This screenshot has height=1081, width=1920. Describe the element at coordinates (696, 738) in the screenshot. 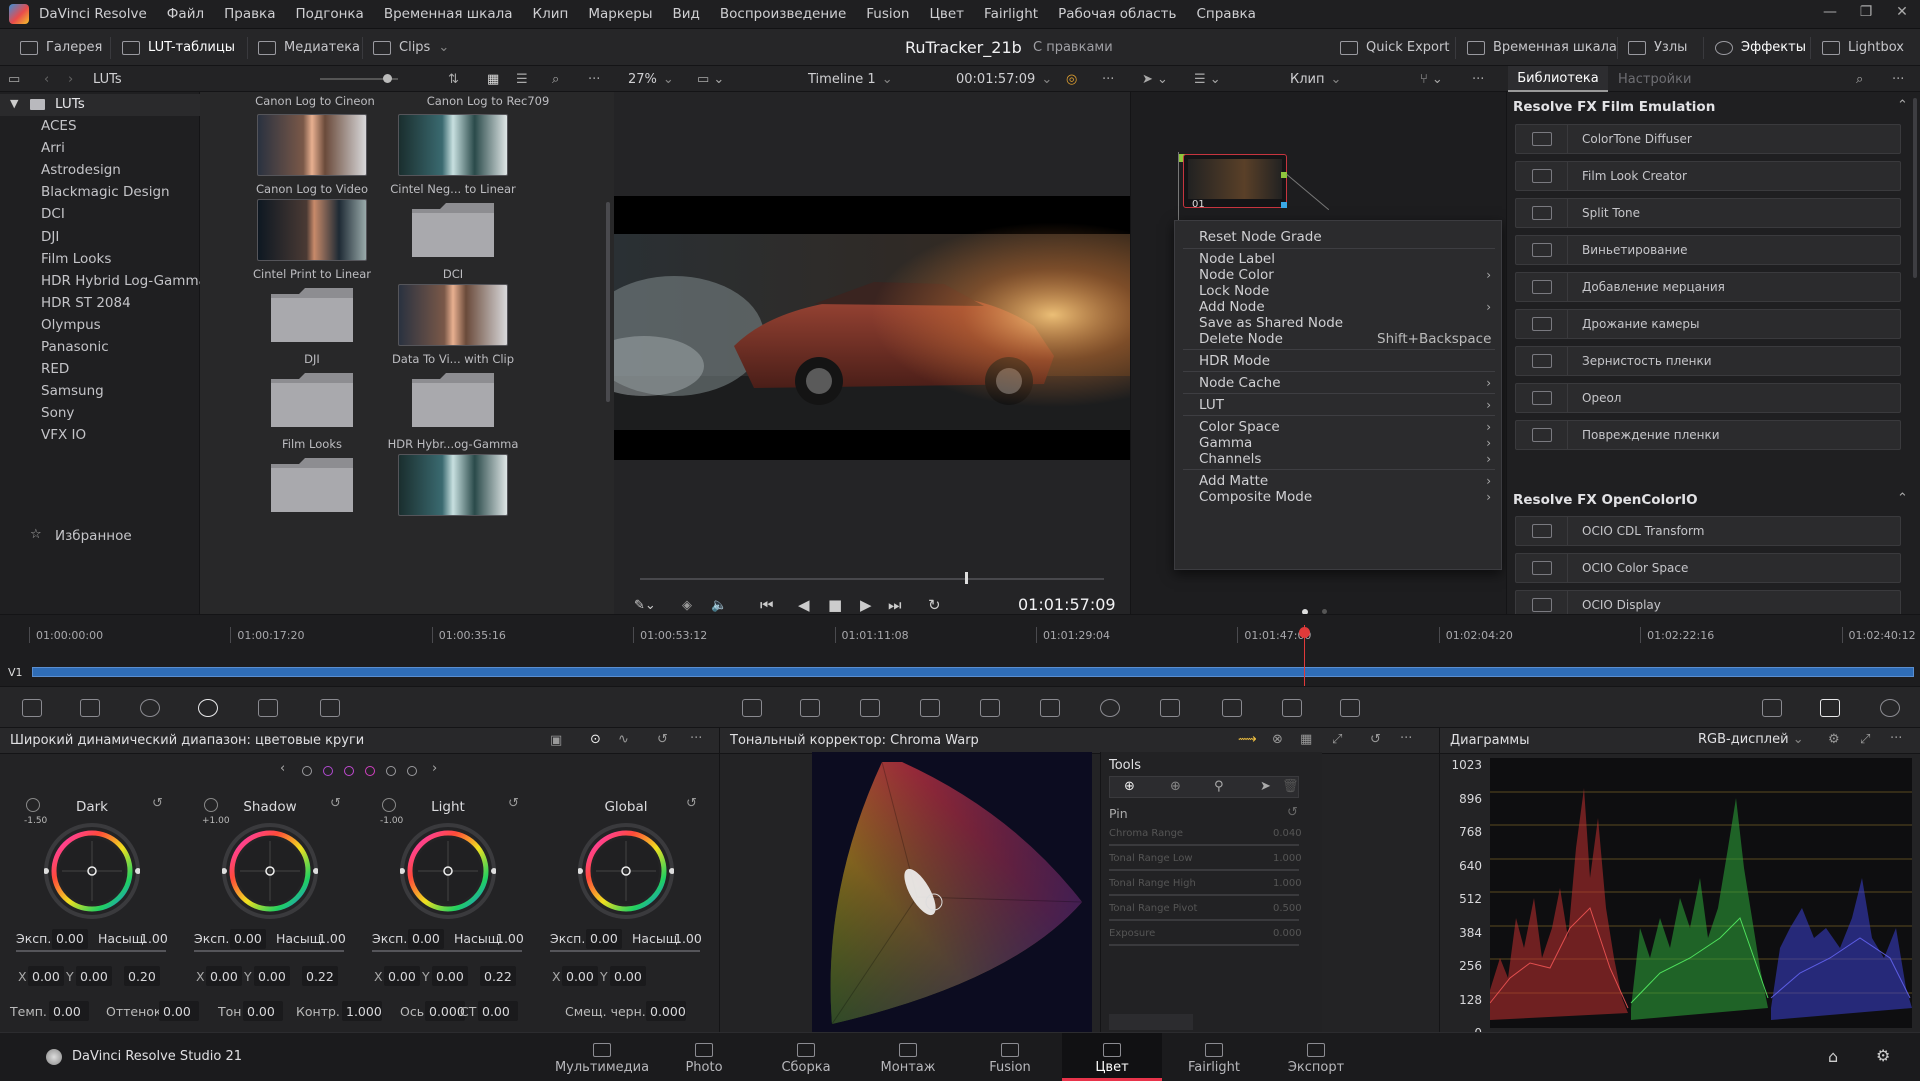

I see `wheels-more-icon: ···` at that location.